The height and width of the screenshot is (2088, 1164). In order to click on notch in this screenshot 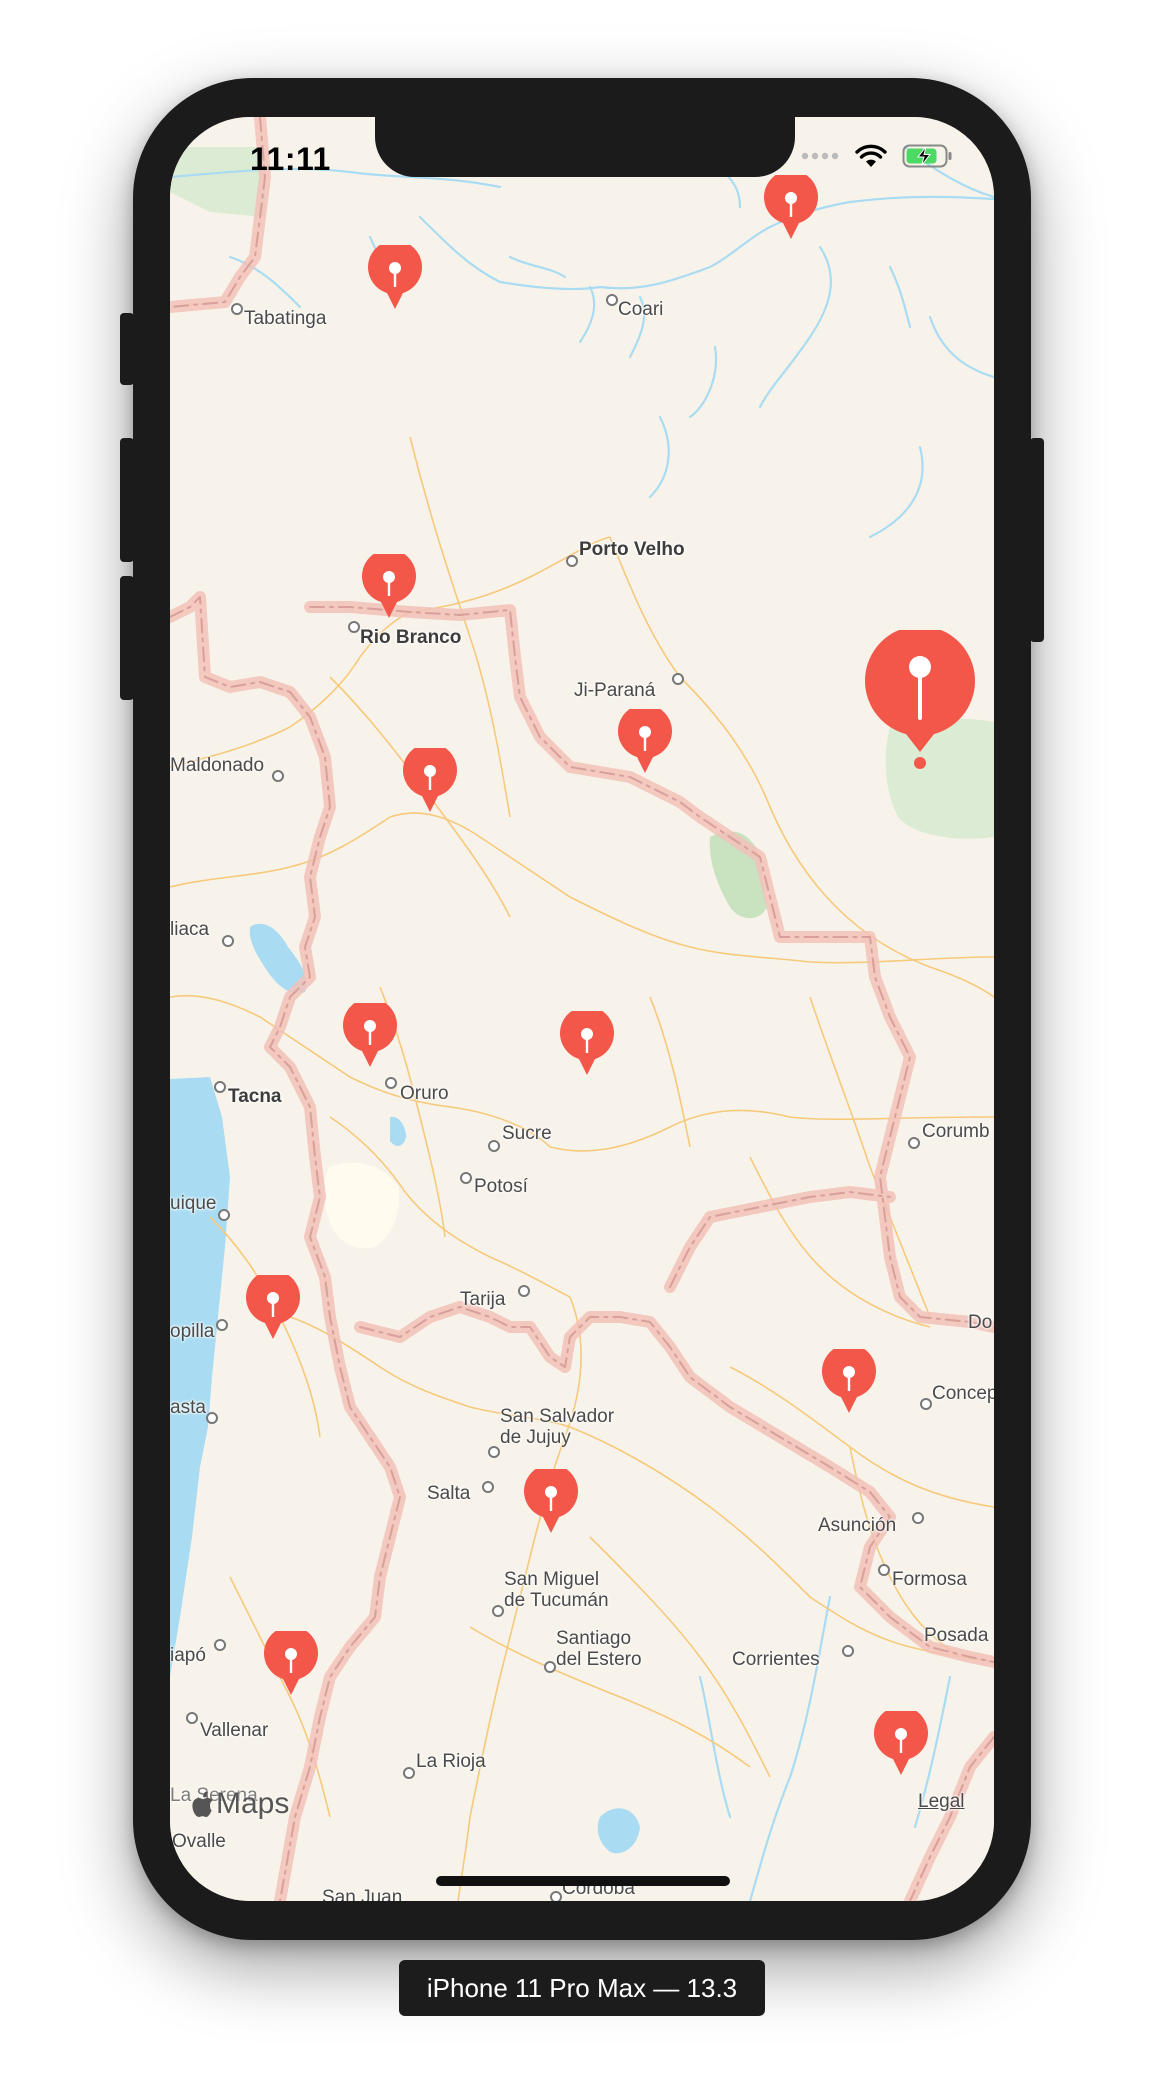, I will do `click(585, 147)`.